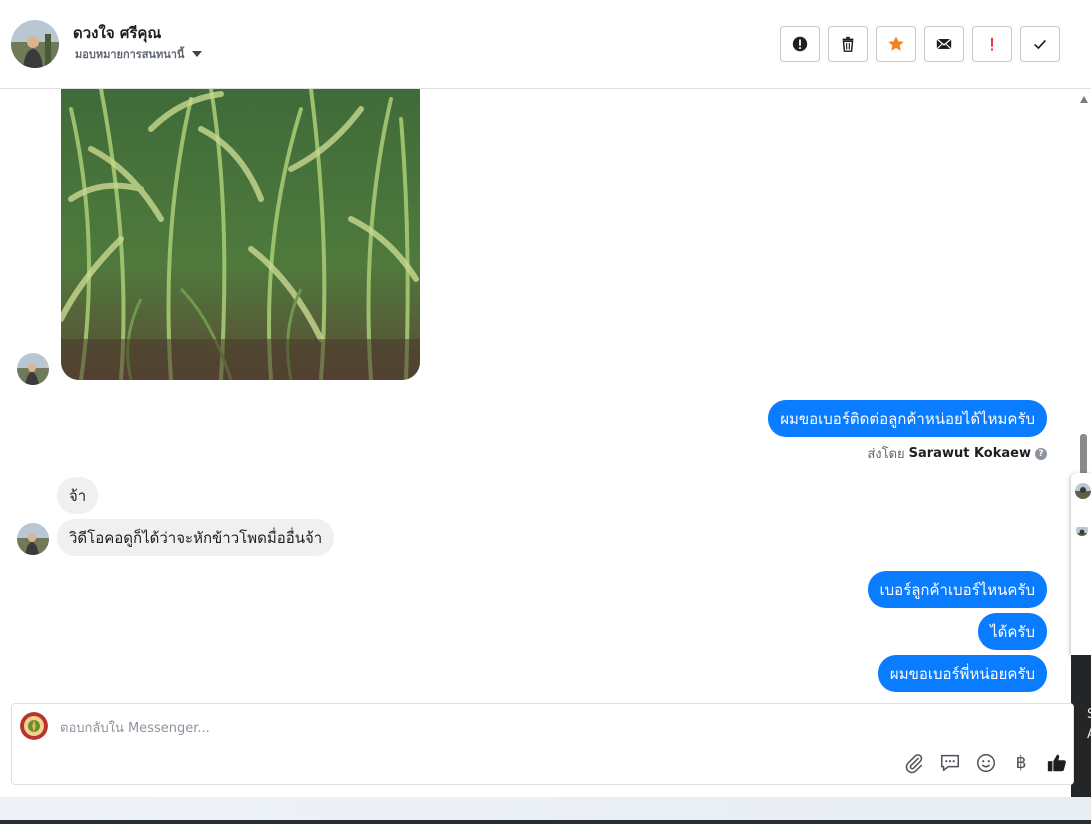  I want to click on delete-button, so click(848, 44).